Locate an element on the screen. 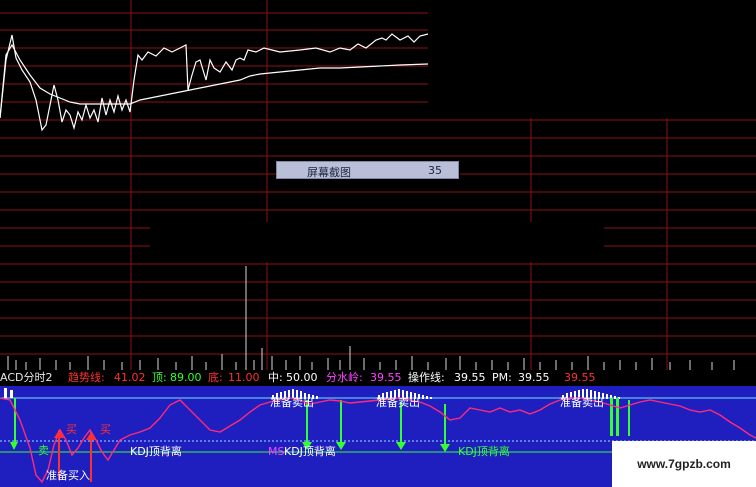 This screenshot has width=756, height=487. top-value: 89.00 is located at coordinates (186, 377).